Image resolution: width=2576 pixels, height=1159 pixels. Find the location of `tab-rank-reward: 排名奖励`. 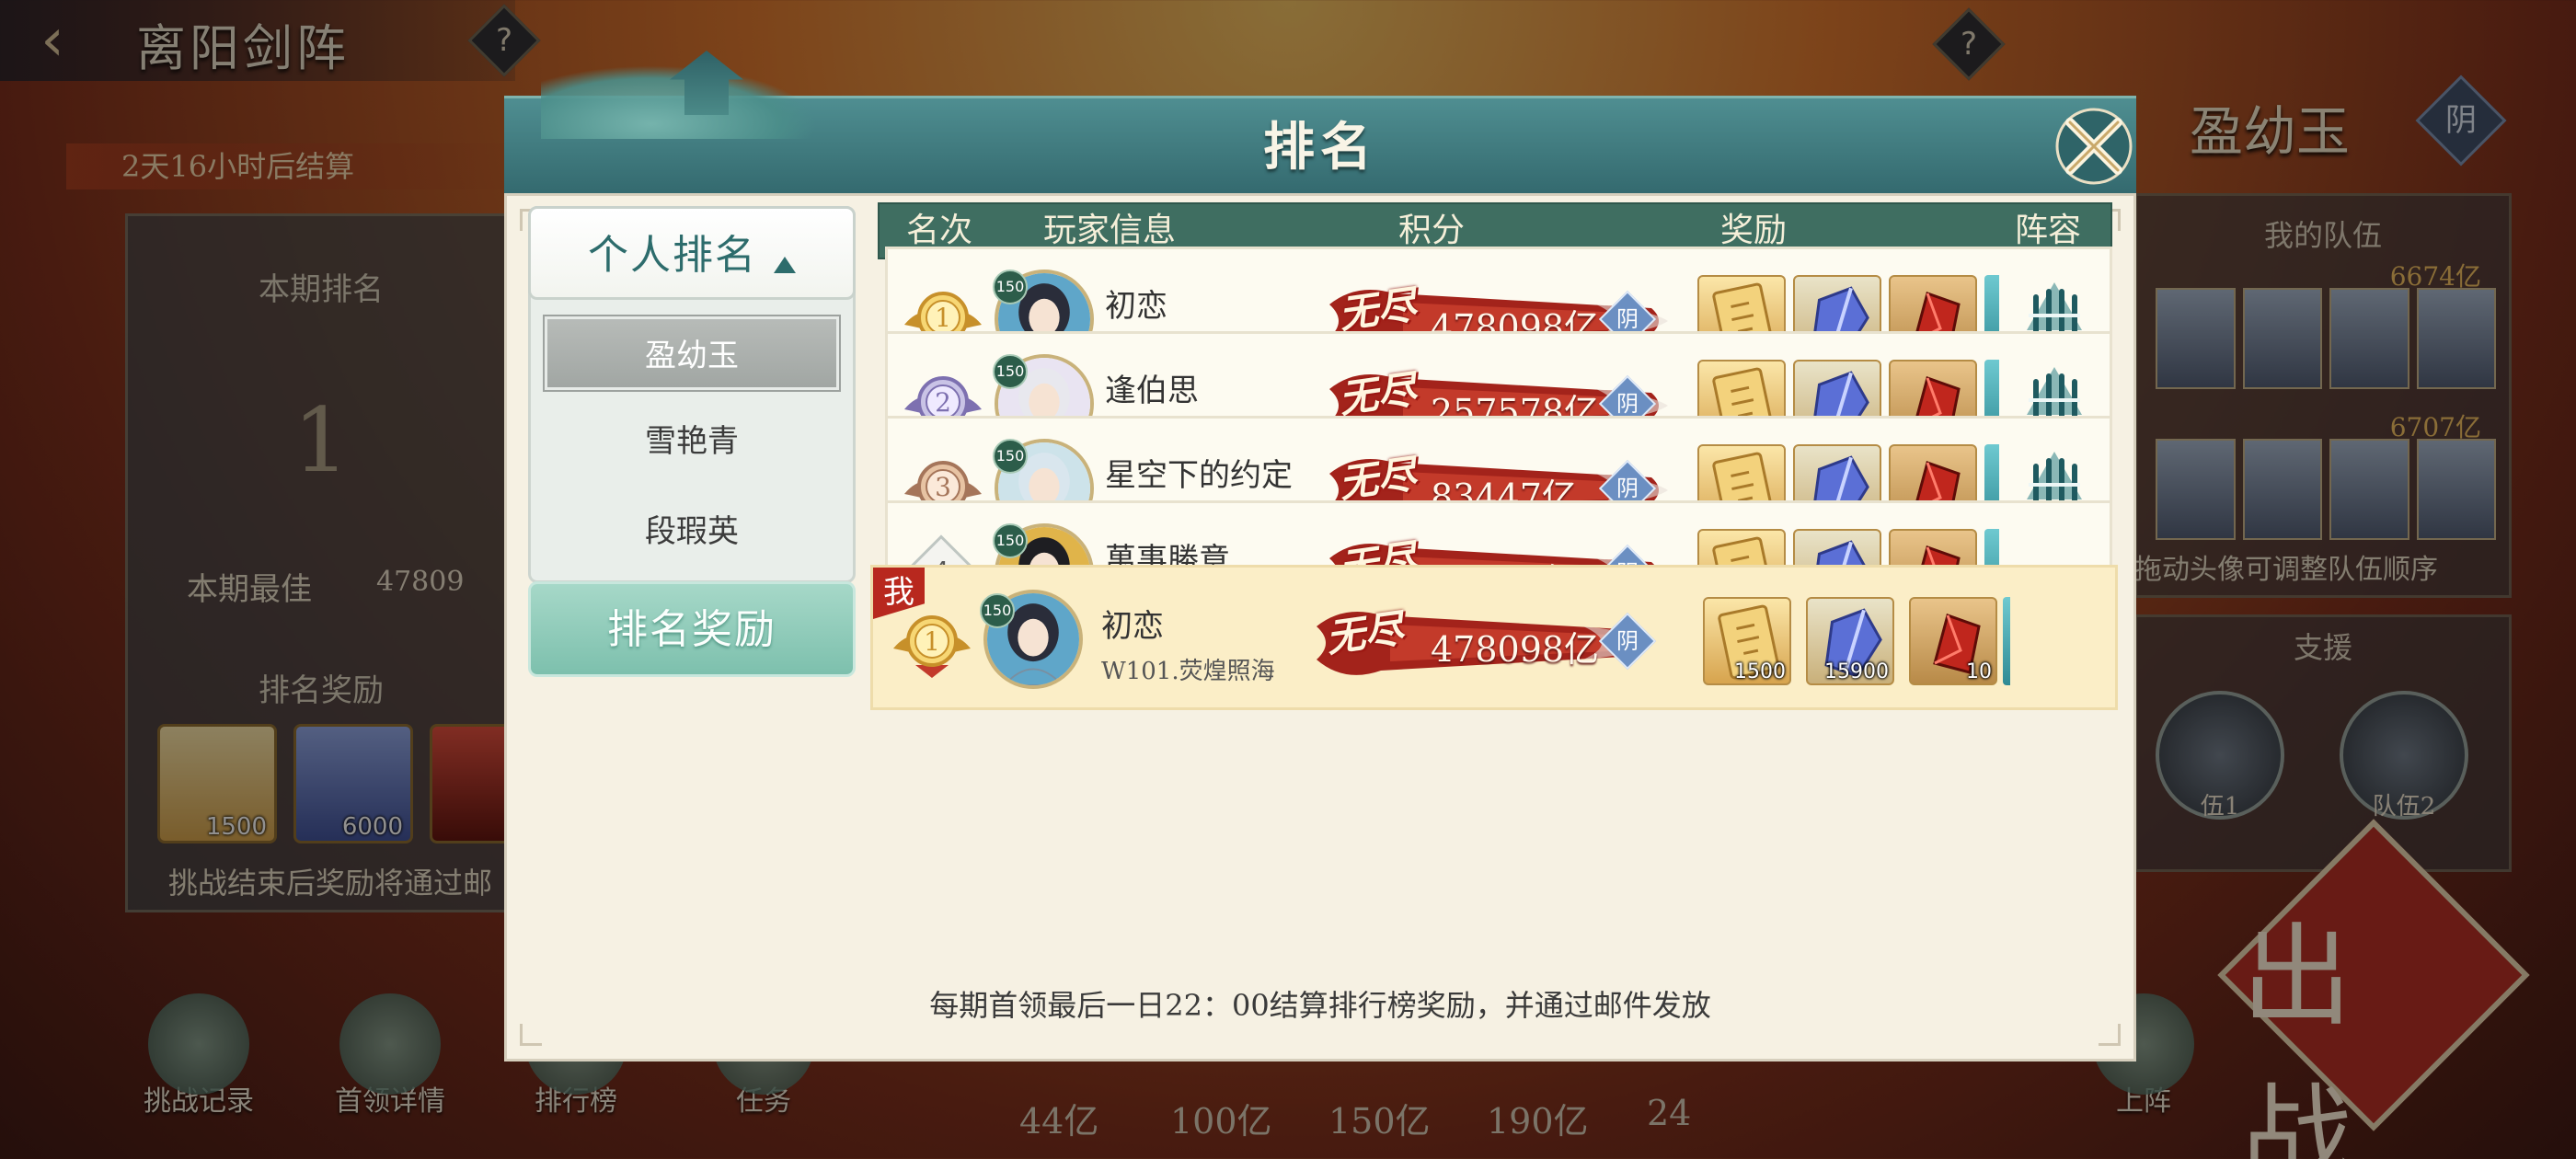

tab-rank-reward: 排名奖励 is located at coordinates (692, 629).